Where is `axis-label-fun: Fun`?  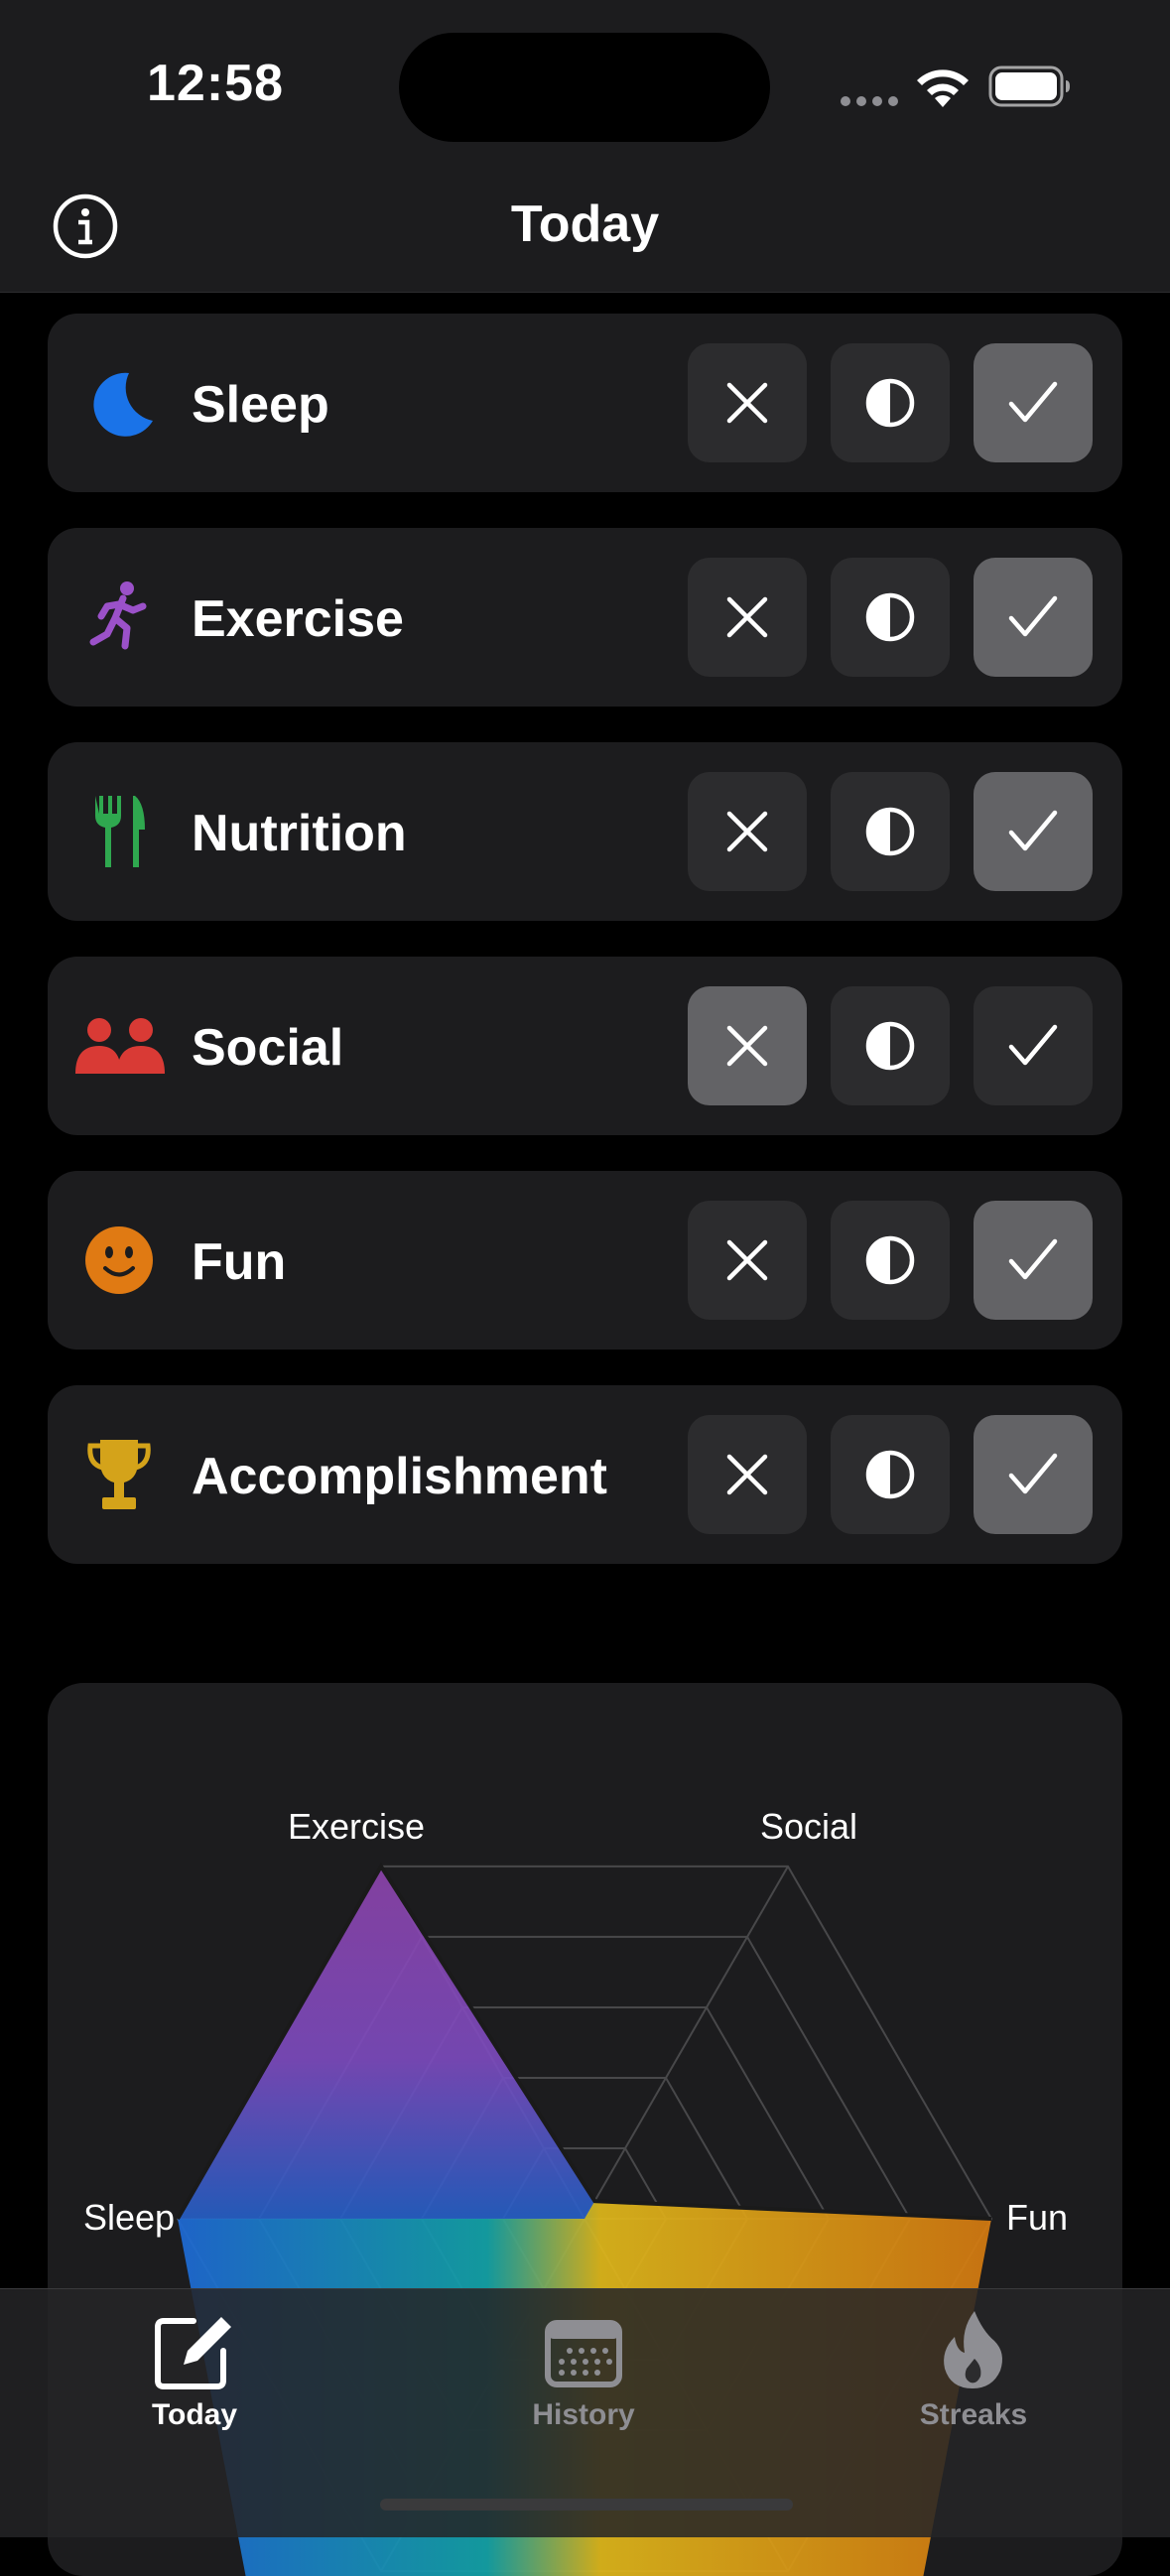 axis-label-fun: Fun is located at coordinates (1037, 2218).